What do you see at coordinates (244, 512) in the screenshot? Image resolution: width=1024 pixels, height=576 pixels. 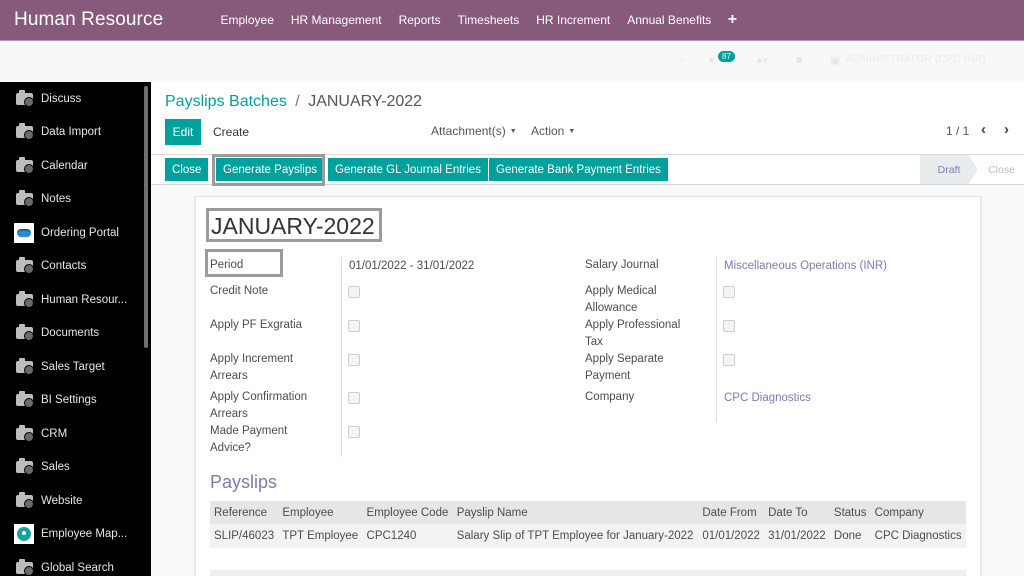 I see `column-header: Reference` at bounding box center [244, 512].